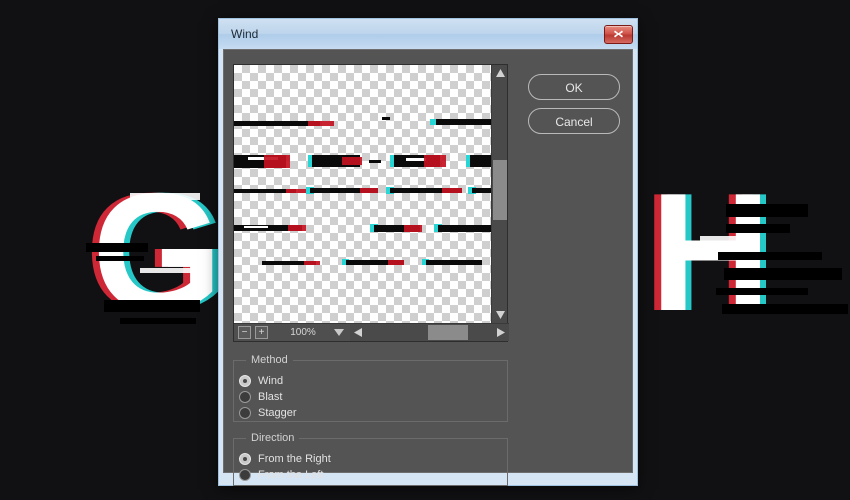 This screenshot has width=850, height=500. I want to click on action-buttons: OK Cancel, so click(574, 108).